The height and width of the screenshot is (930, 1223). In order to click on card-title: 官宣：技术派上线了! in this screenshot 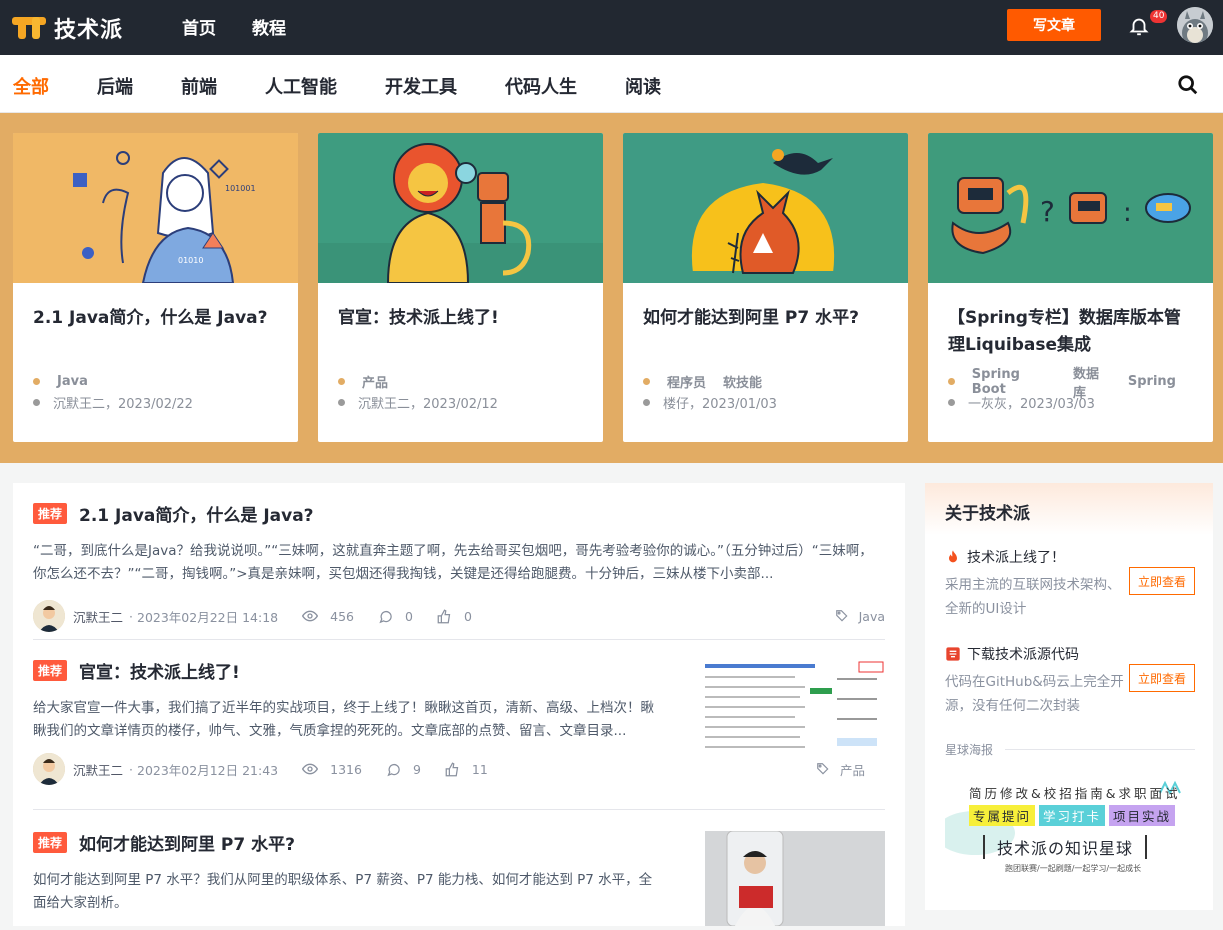, I will do `click(460, 332)`.